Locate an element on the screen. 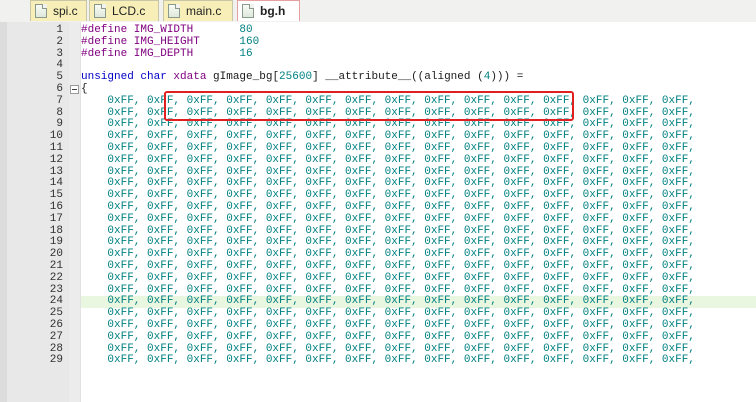 The height and width of the screenshot is (402, 756). line-number: 5 is located at coordinates (59, 77).